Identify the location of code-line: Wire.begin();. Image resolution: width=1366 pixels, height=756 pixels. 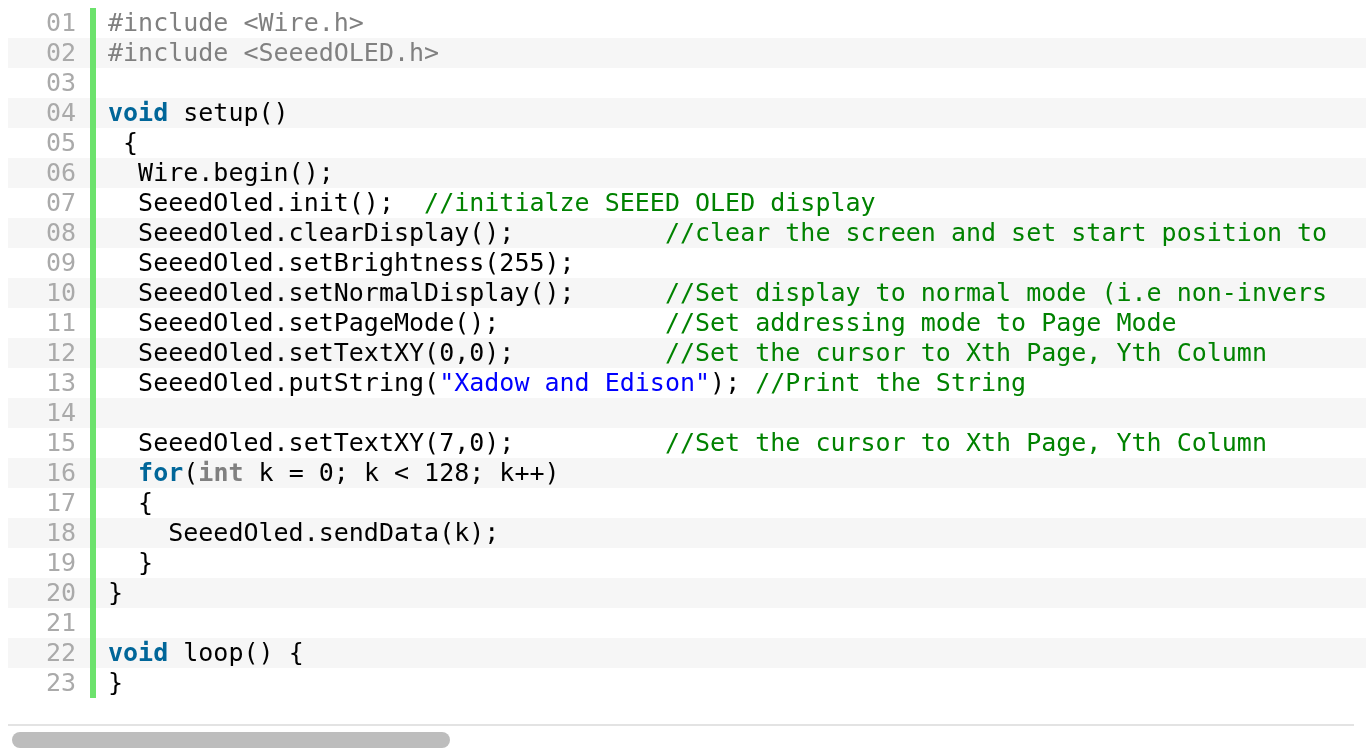
(235, 172).